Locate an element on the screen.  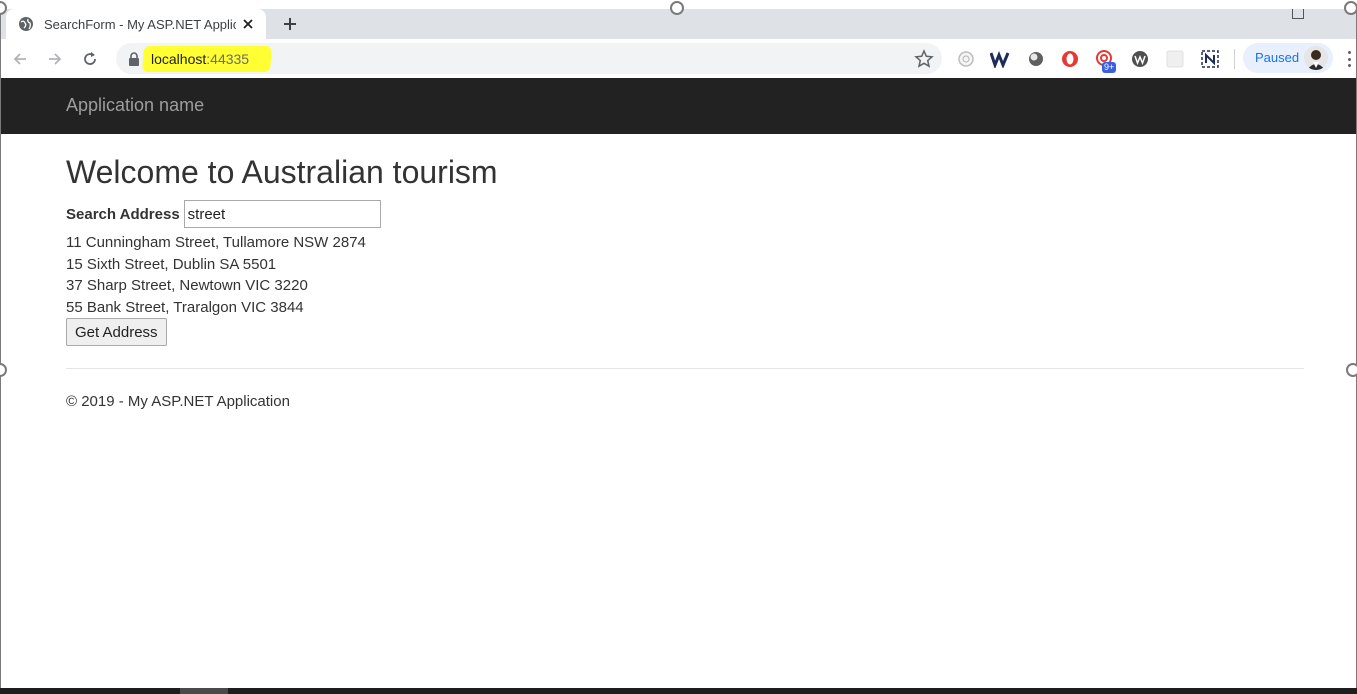
url-text: localhost:44335 is located at coordinates (200, 59).